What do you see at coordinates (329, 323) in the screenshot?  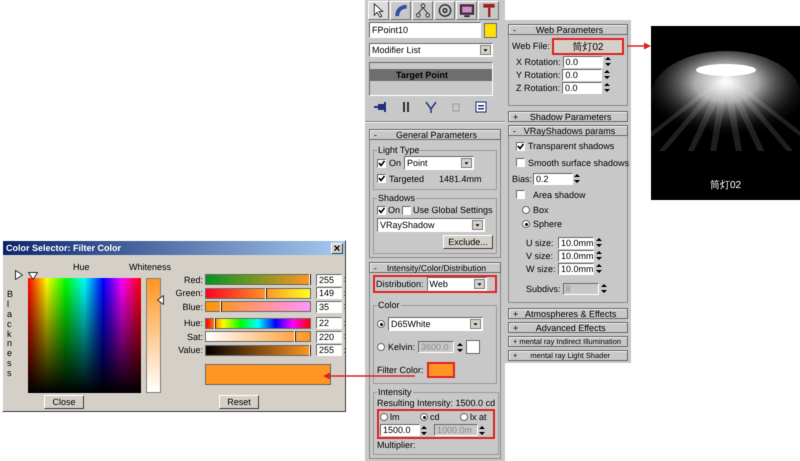 I see `number-field: 22` at bounding box center [329, 323].